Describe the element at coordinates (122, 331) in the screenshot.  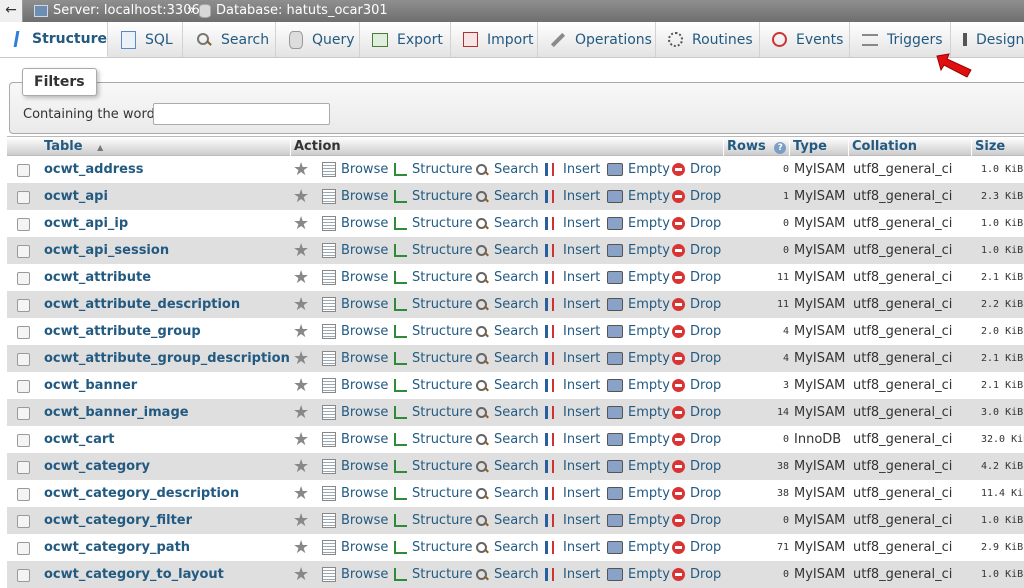
I see `table-name-link: ocwt_attribute_group` at that location.